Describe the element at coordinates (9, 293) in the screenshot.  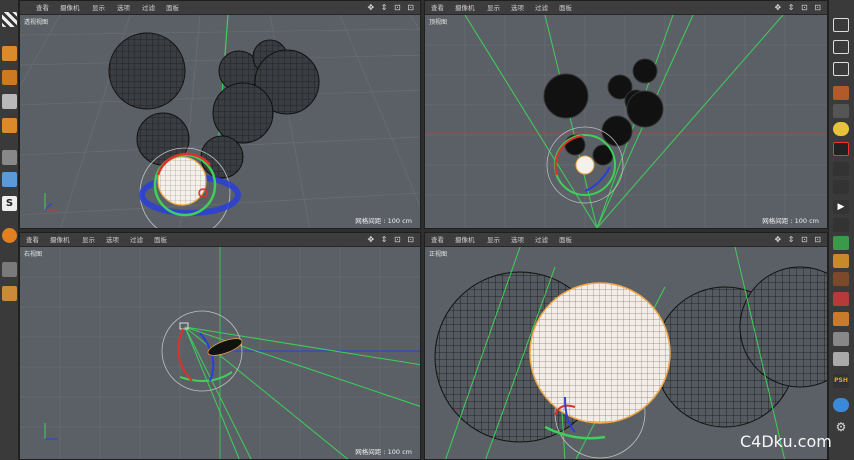
I see `layer-icon` at that location.